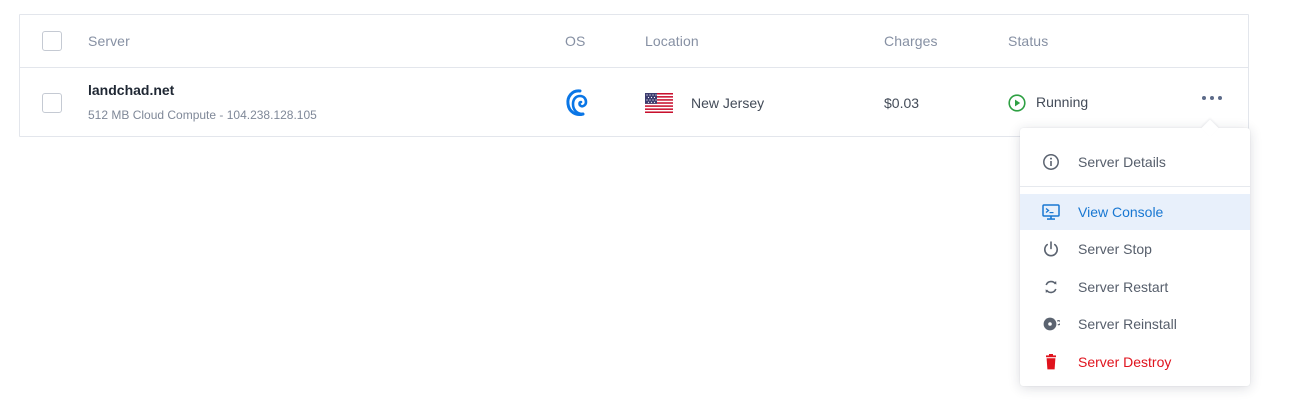 This screenshot has height=416, width=1290. I want to click on column-header-status: Status, so click(1028, 41).